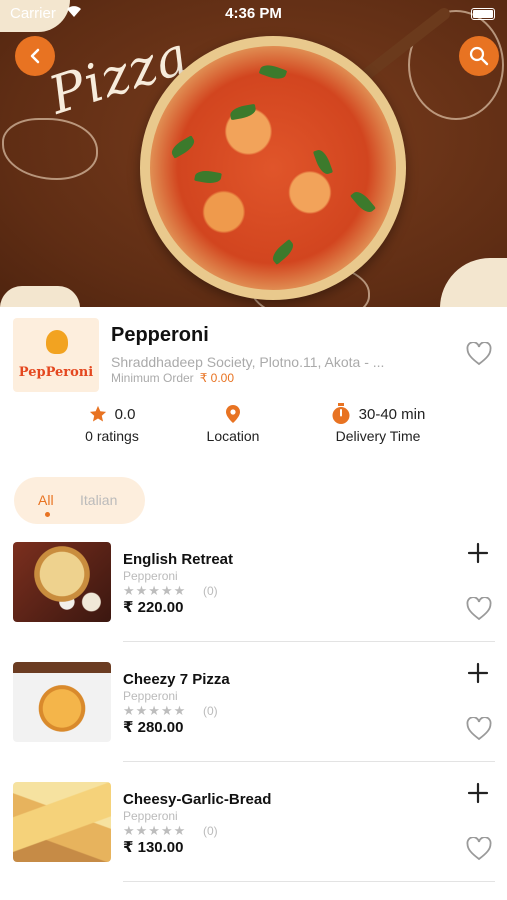 This screenshot has width=507, height=900. Describe the element at coordinates (97, 413) in the screenshot. I see `star-icon` at that location.